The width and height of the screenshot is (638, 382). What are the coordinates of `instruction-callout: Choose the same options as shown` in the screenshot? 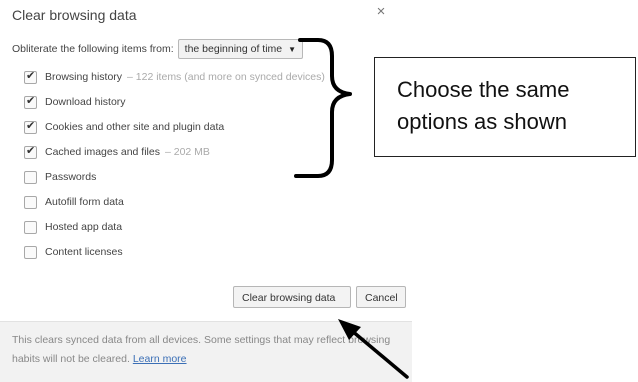 It's located at (505, 107).